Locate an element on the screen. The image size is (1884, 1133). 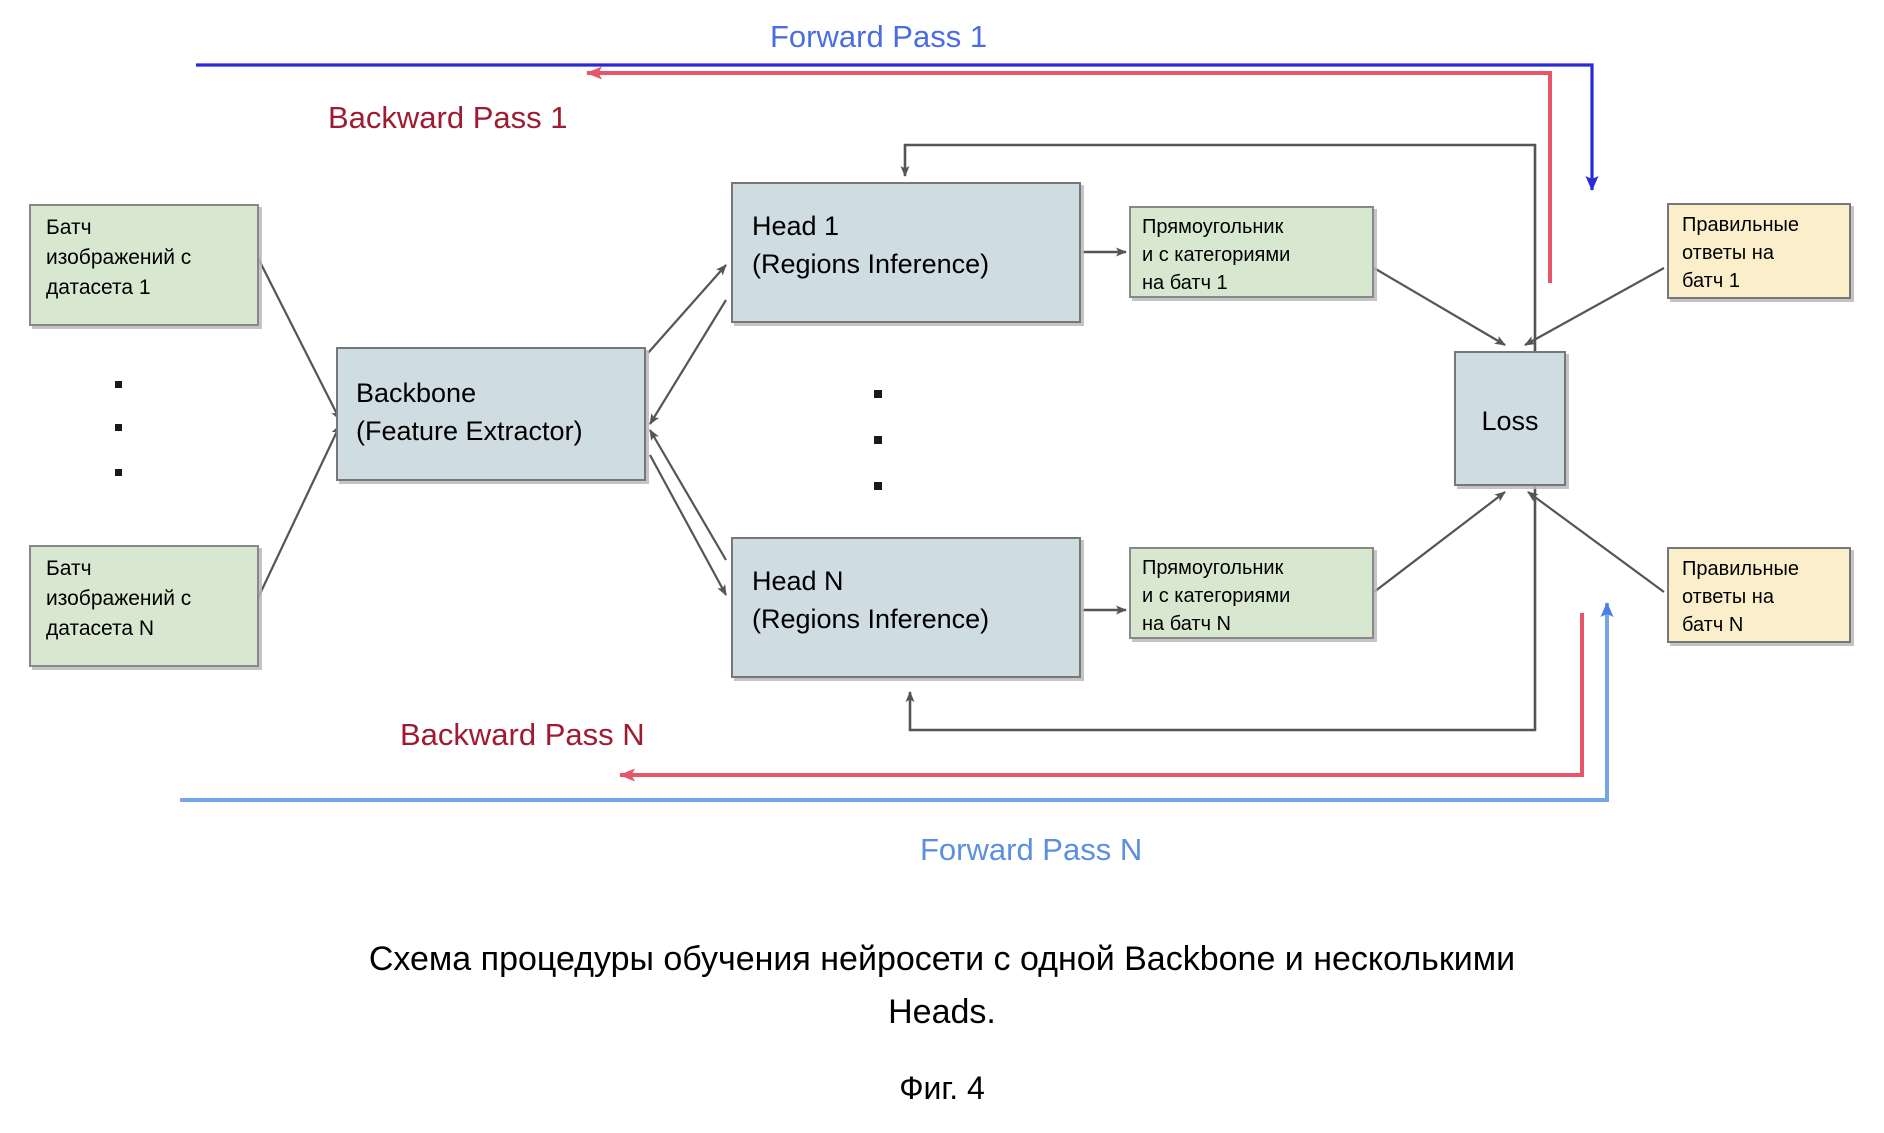
pred-1-line-2: и с категориями is located at coordinates (1216, 255).